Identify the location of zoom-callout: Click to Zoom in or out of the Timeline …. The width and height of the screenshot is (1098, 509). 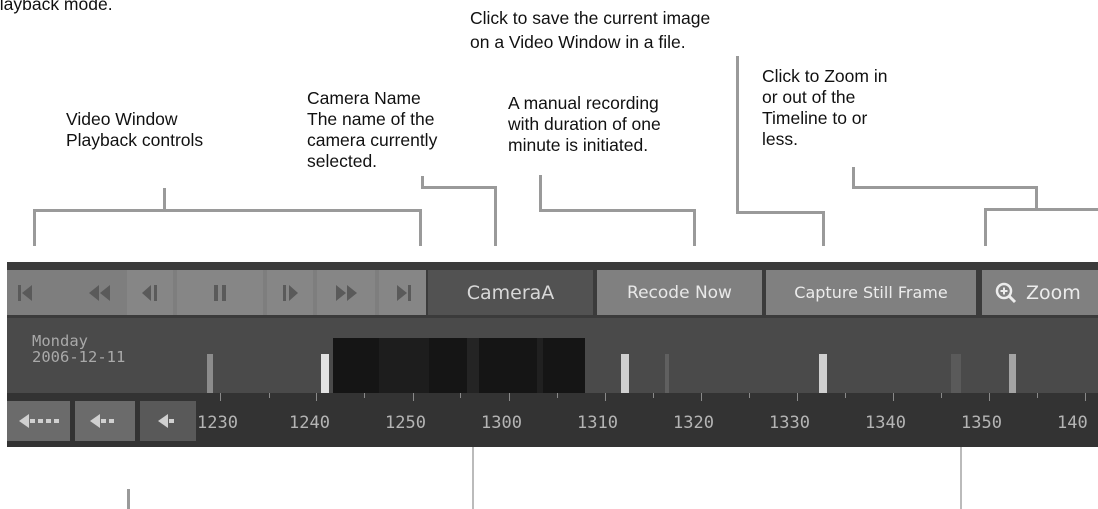
(825, 107).